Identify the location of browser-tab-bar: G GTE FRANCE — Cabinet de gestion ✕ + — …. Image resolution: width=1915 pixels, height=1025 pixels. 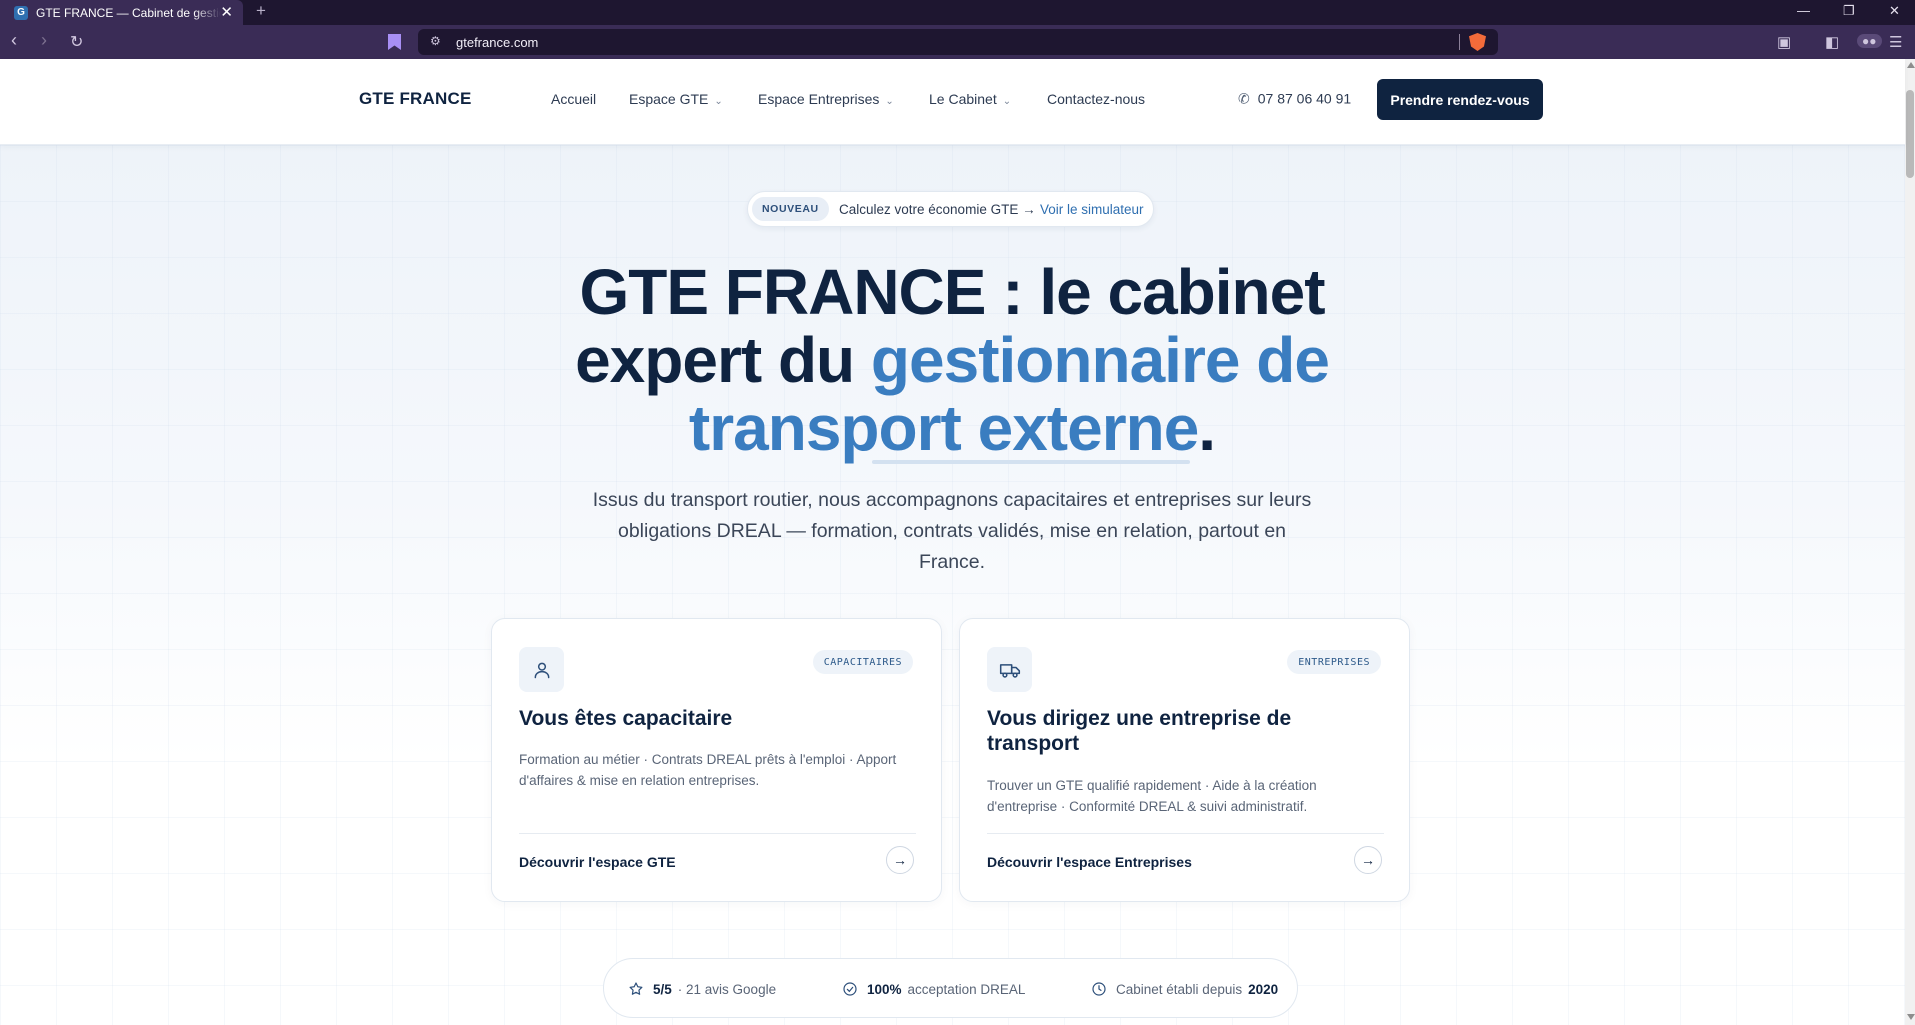
(957, 12).